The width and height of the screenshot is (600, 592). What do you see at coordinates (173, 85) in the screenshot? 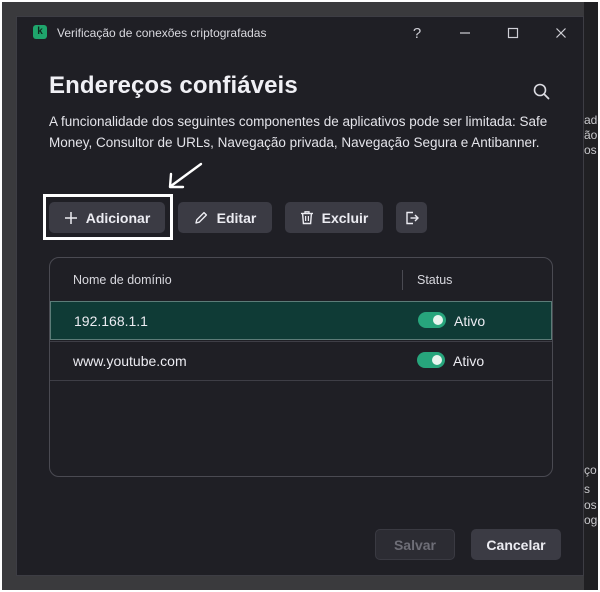
I see `page-title: Endereços confiáveis` at bounding box center [173, 85].